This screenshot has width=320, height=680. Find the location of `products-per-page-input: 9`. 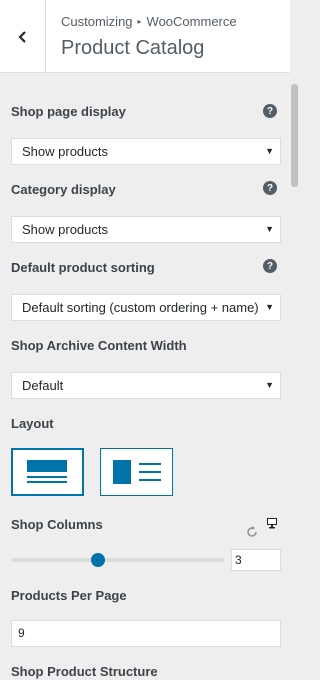

products-per-page-input: 9 is located at coordinates (146, 633).